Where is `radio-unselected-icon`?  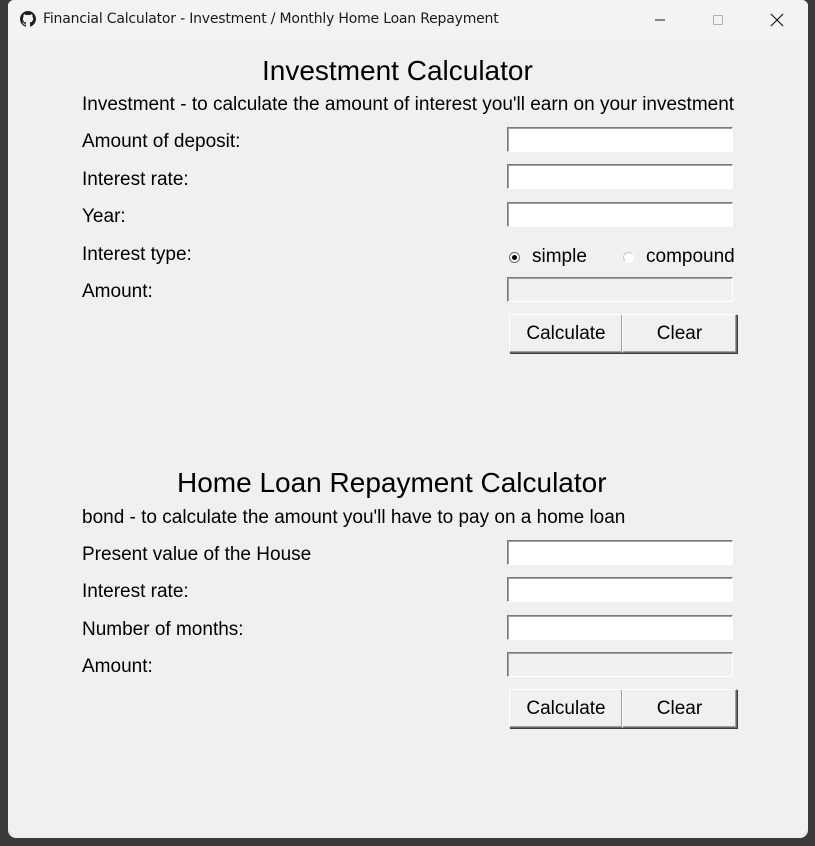 radio-unselected-icon is located at coordinates (628, 257).